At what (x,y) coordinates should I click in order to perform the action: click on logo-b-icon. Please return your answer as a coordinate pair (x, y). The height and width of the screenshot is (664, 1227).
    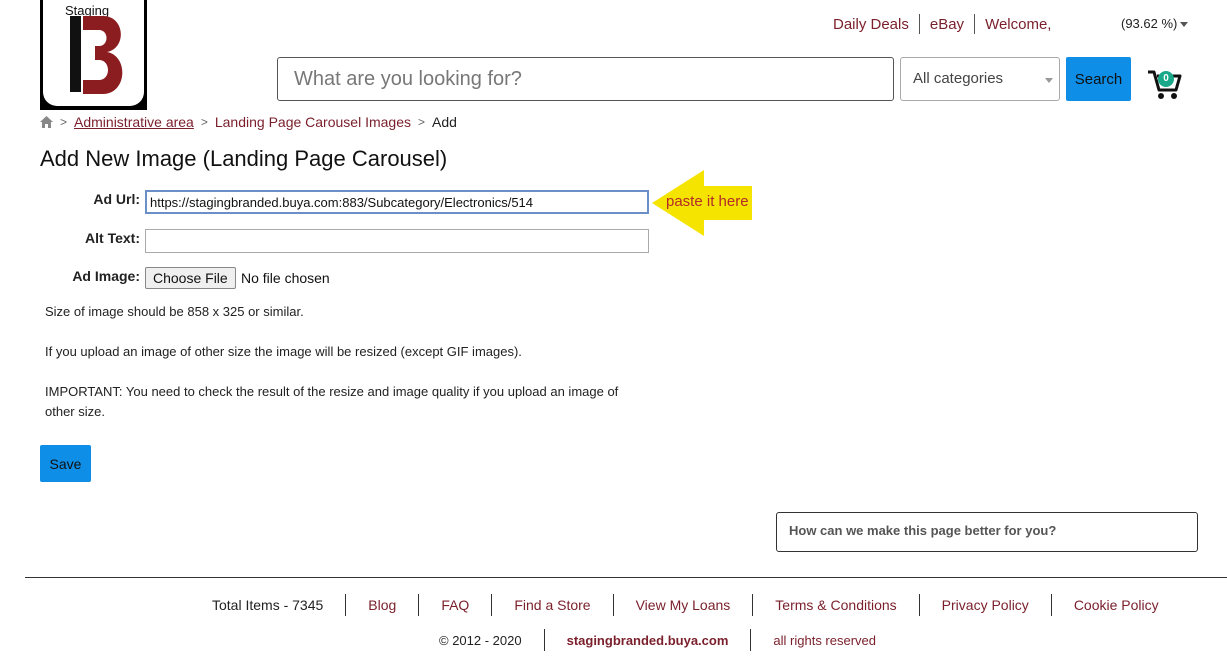
    Looking at the image, I should click on (96, 55).